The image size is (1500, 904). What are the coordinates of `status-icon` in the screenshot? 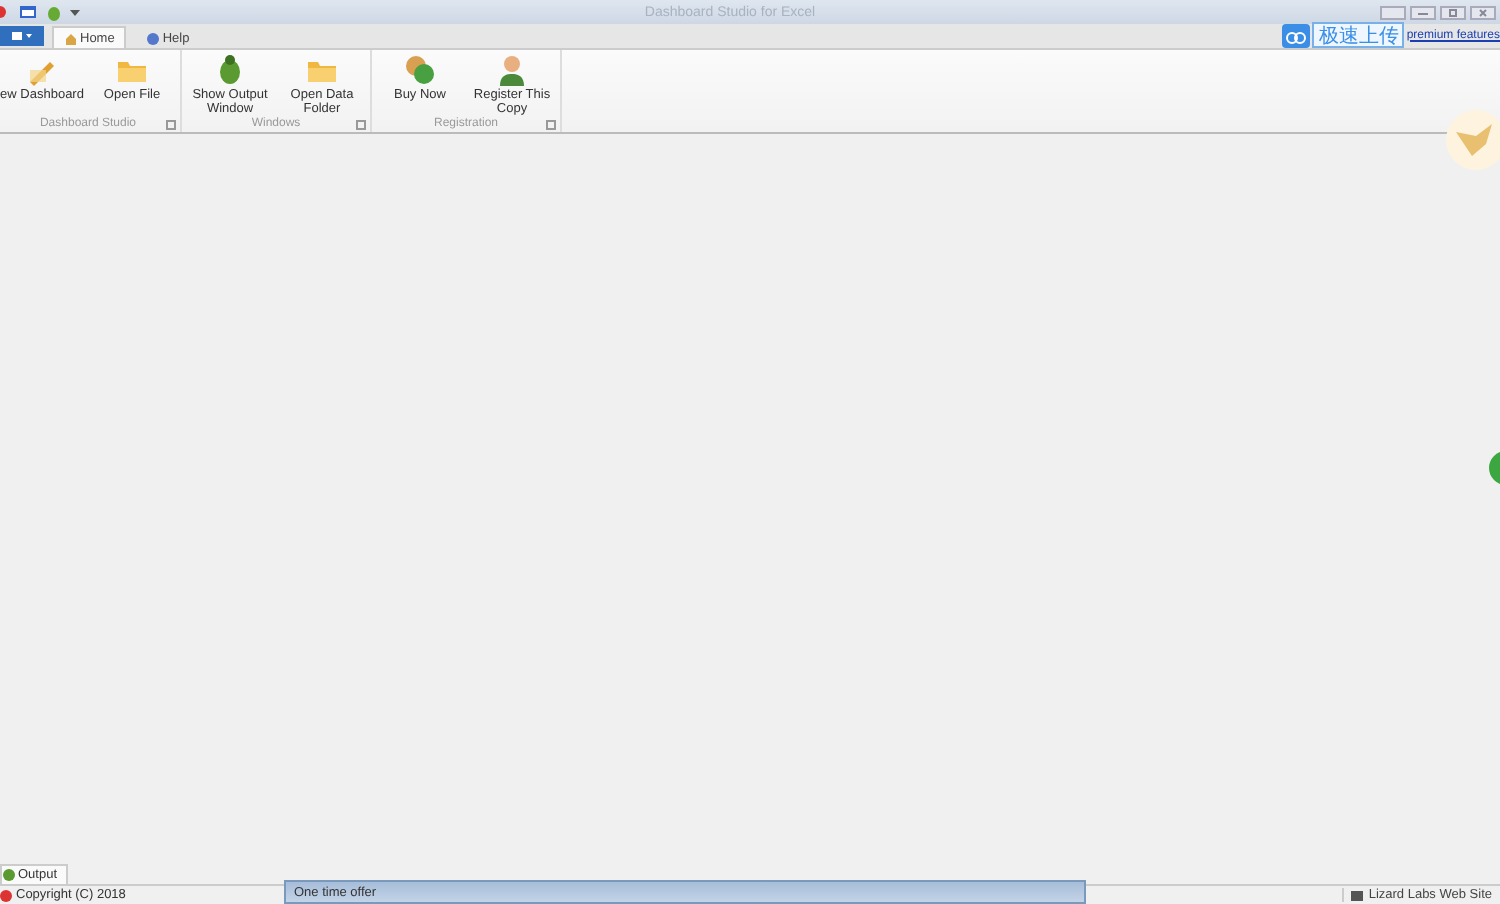 It's located at (6, 895).